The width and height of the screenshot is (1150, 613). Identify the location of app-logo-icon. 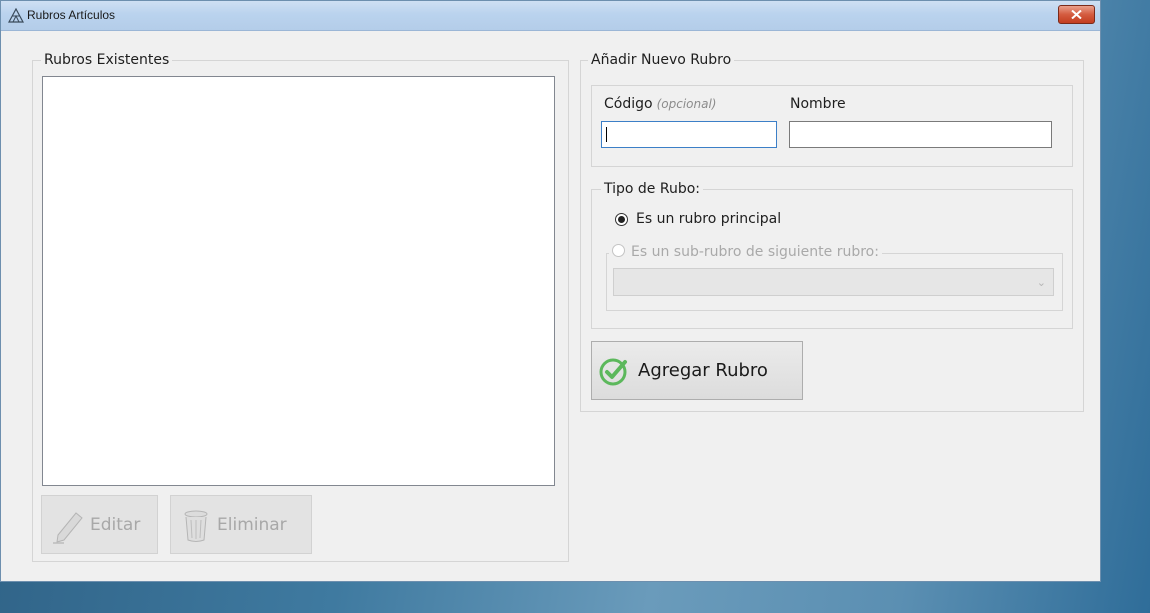
(16, 15).